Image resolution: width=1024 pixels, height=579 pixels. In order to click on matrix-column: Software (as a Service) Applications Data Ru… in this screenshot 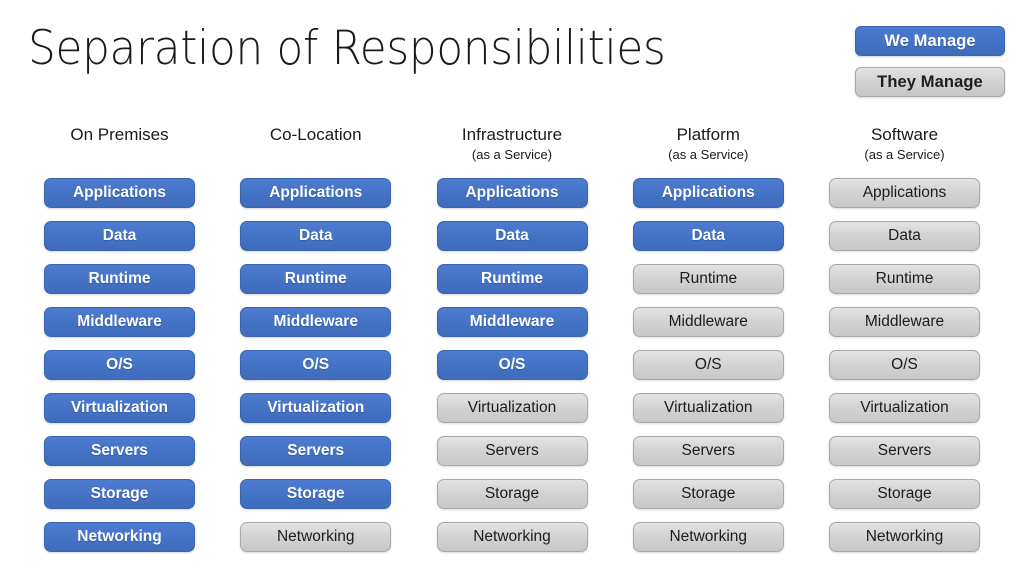, I will do `click(904, 344)`.